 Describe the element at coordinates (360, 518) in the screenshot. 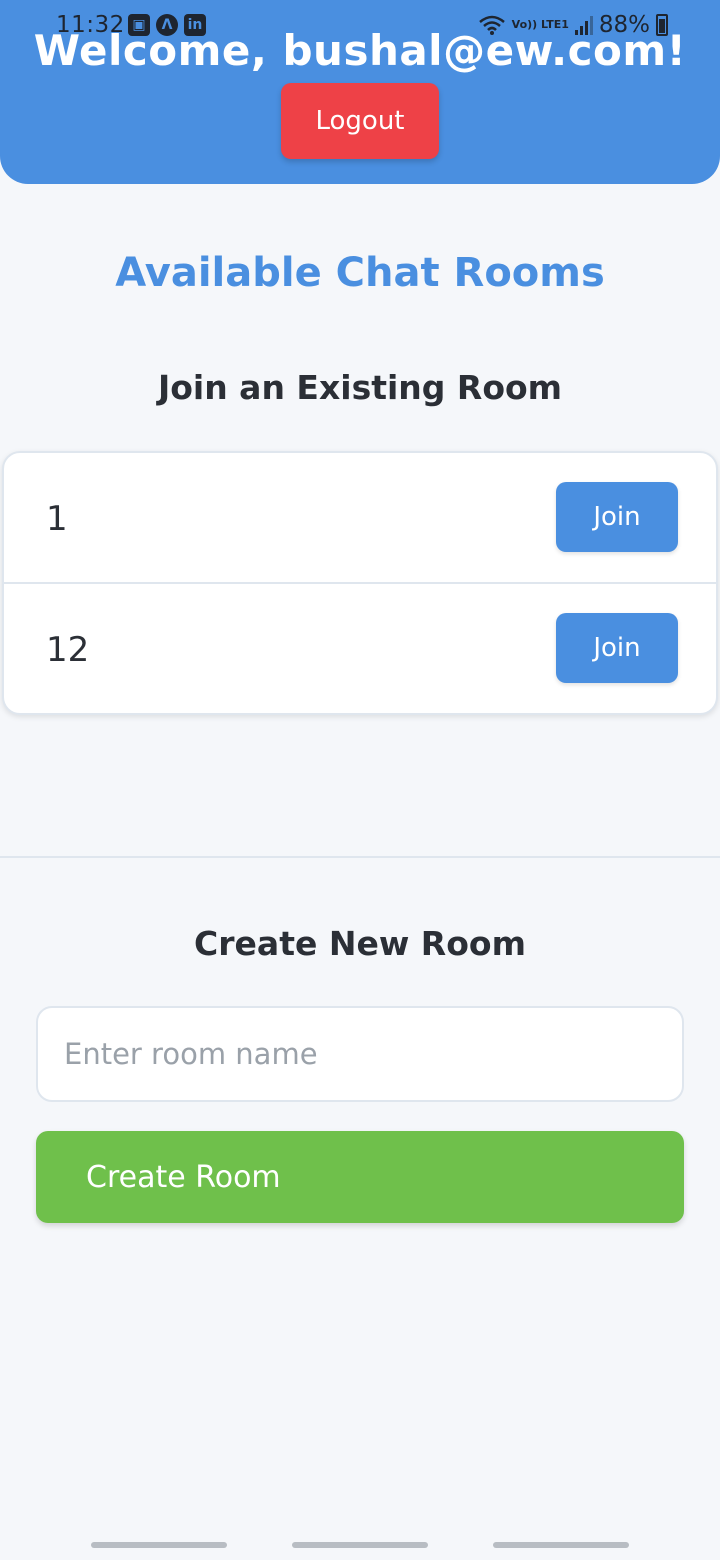

I see `room-row: 1 Join` at that location.